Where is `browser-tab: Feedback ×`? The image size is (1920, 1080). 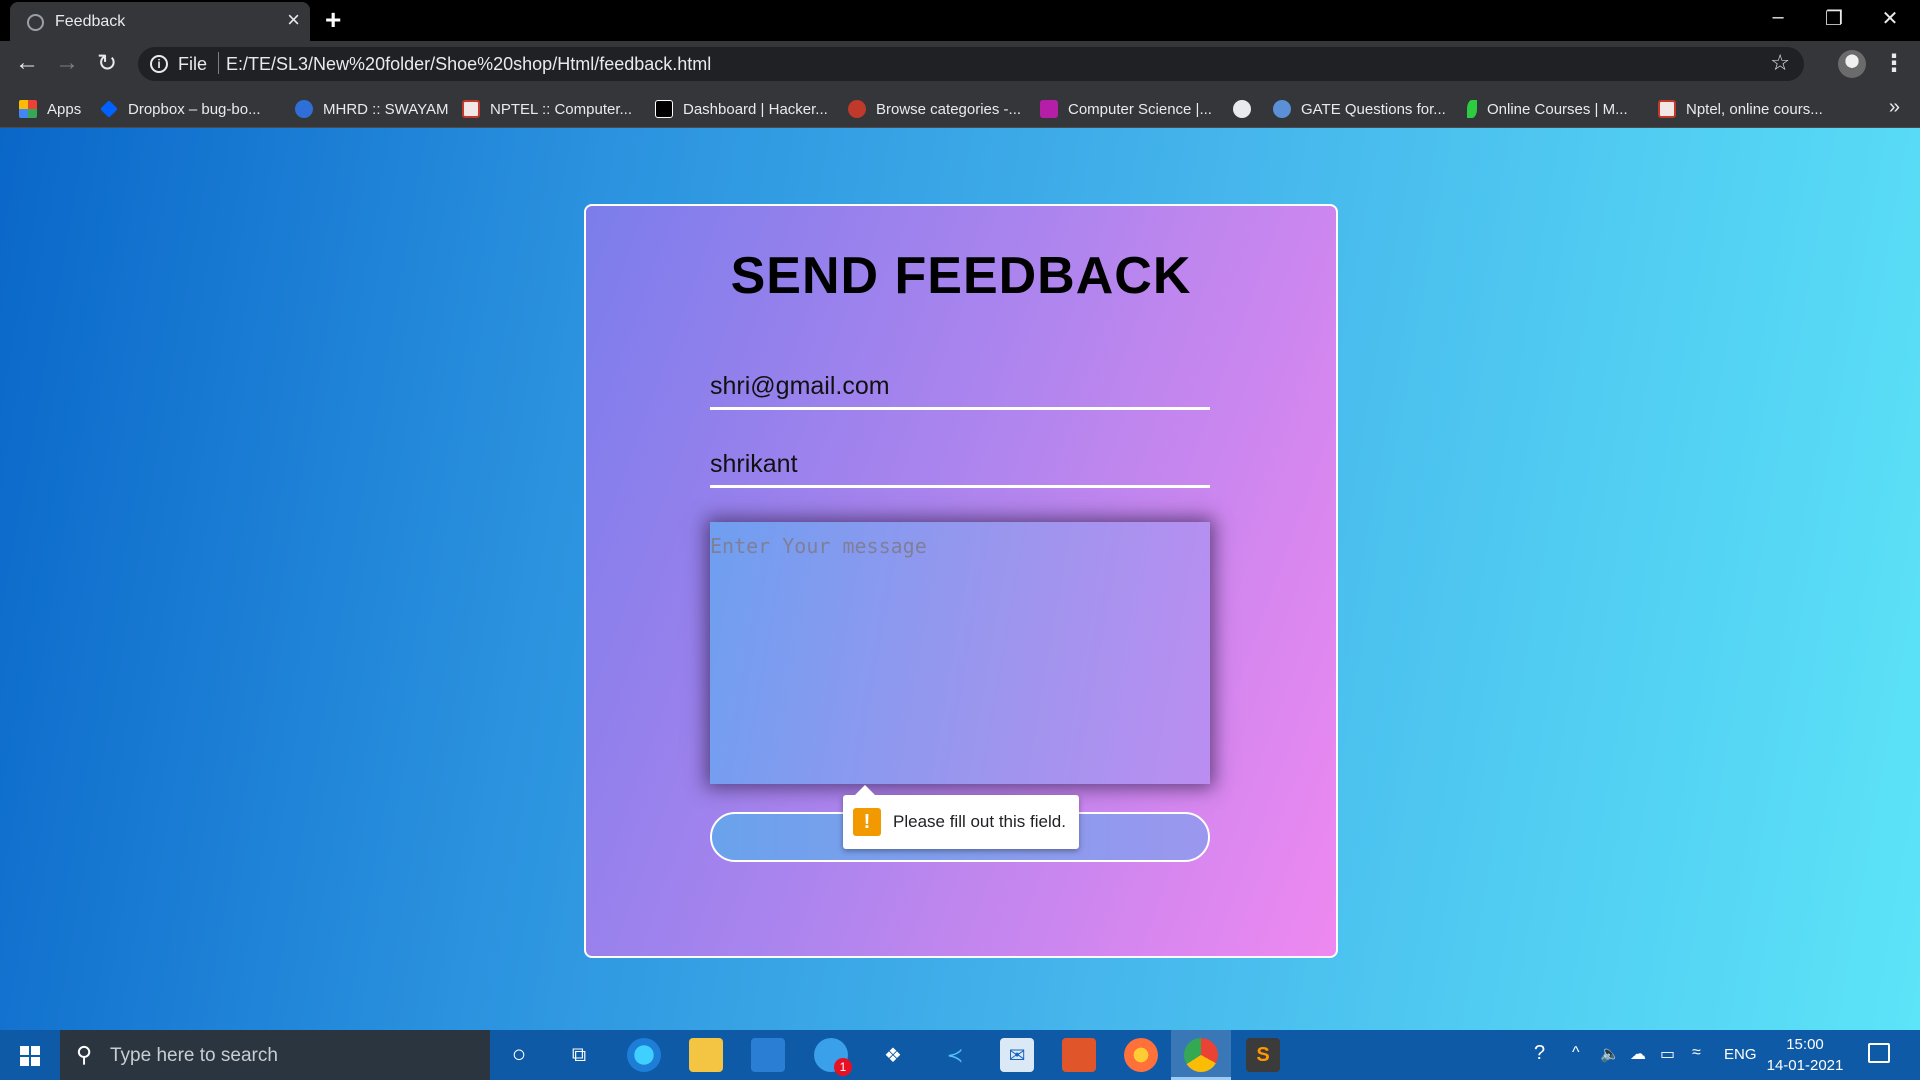 browser-tab: Feedback × is located at coordinates (160, 21).